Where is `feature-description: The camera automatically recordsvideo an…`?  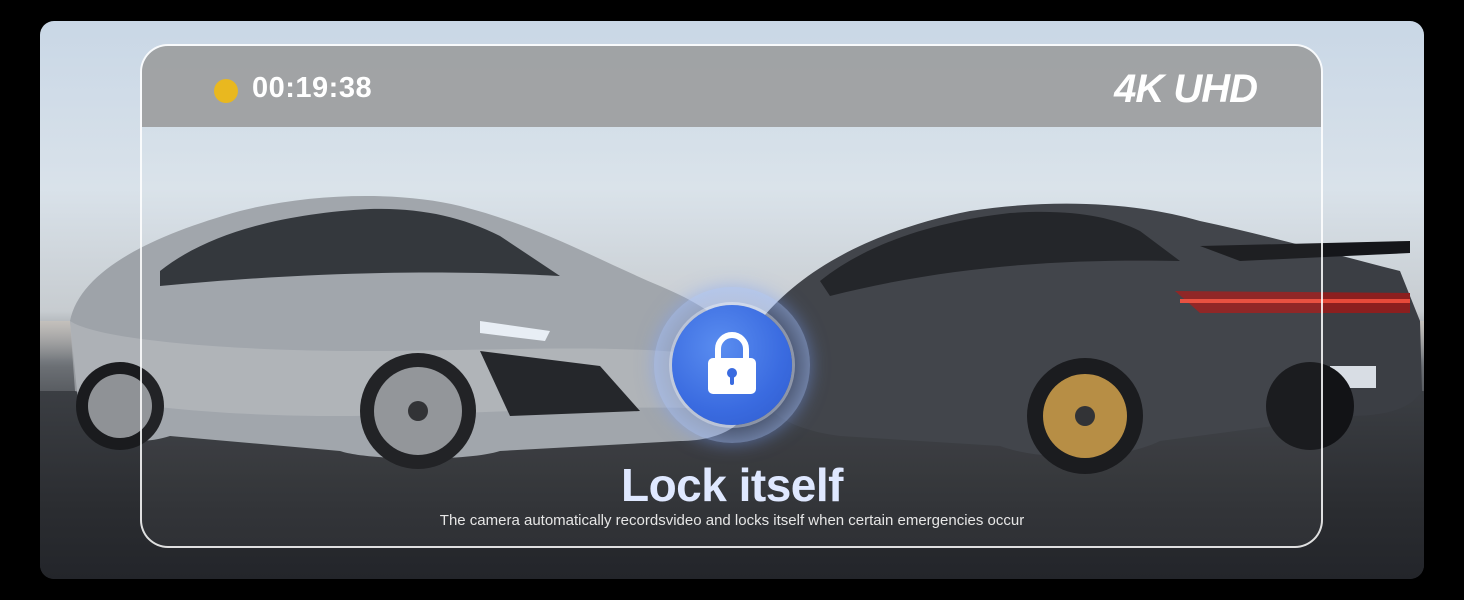
feature-description: The camera automatically recordsvideo an… is located at coordinates (732, 520).